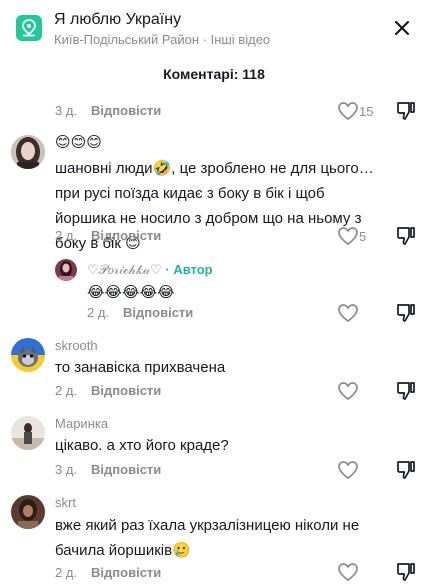 The image size is (428, 584). I want to click on location-pin-icon, so click(29, 28).